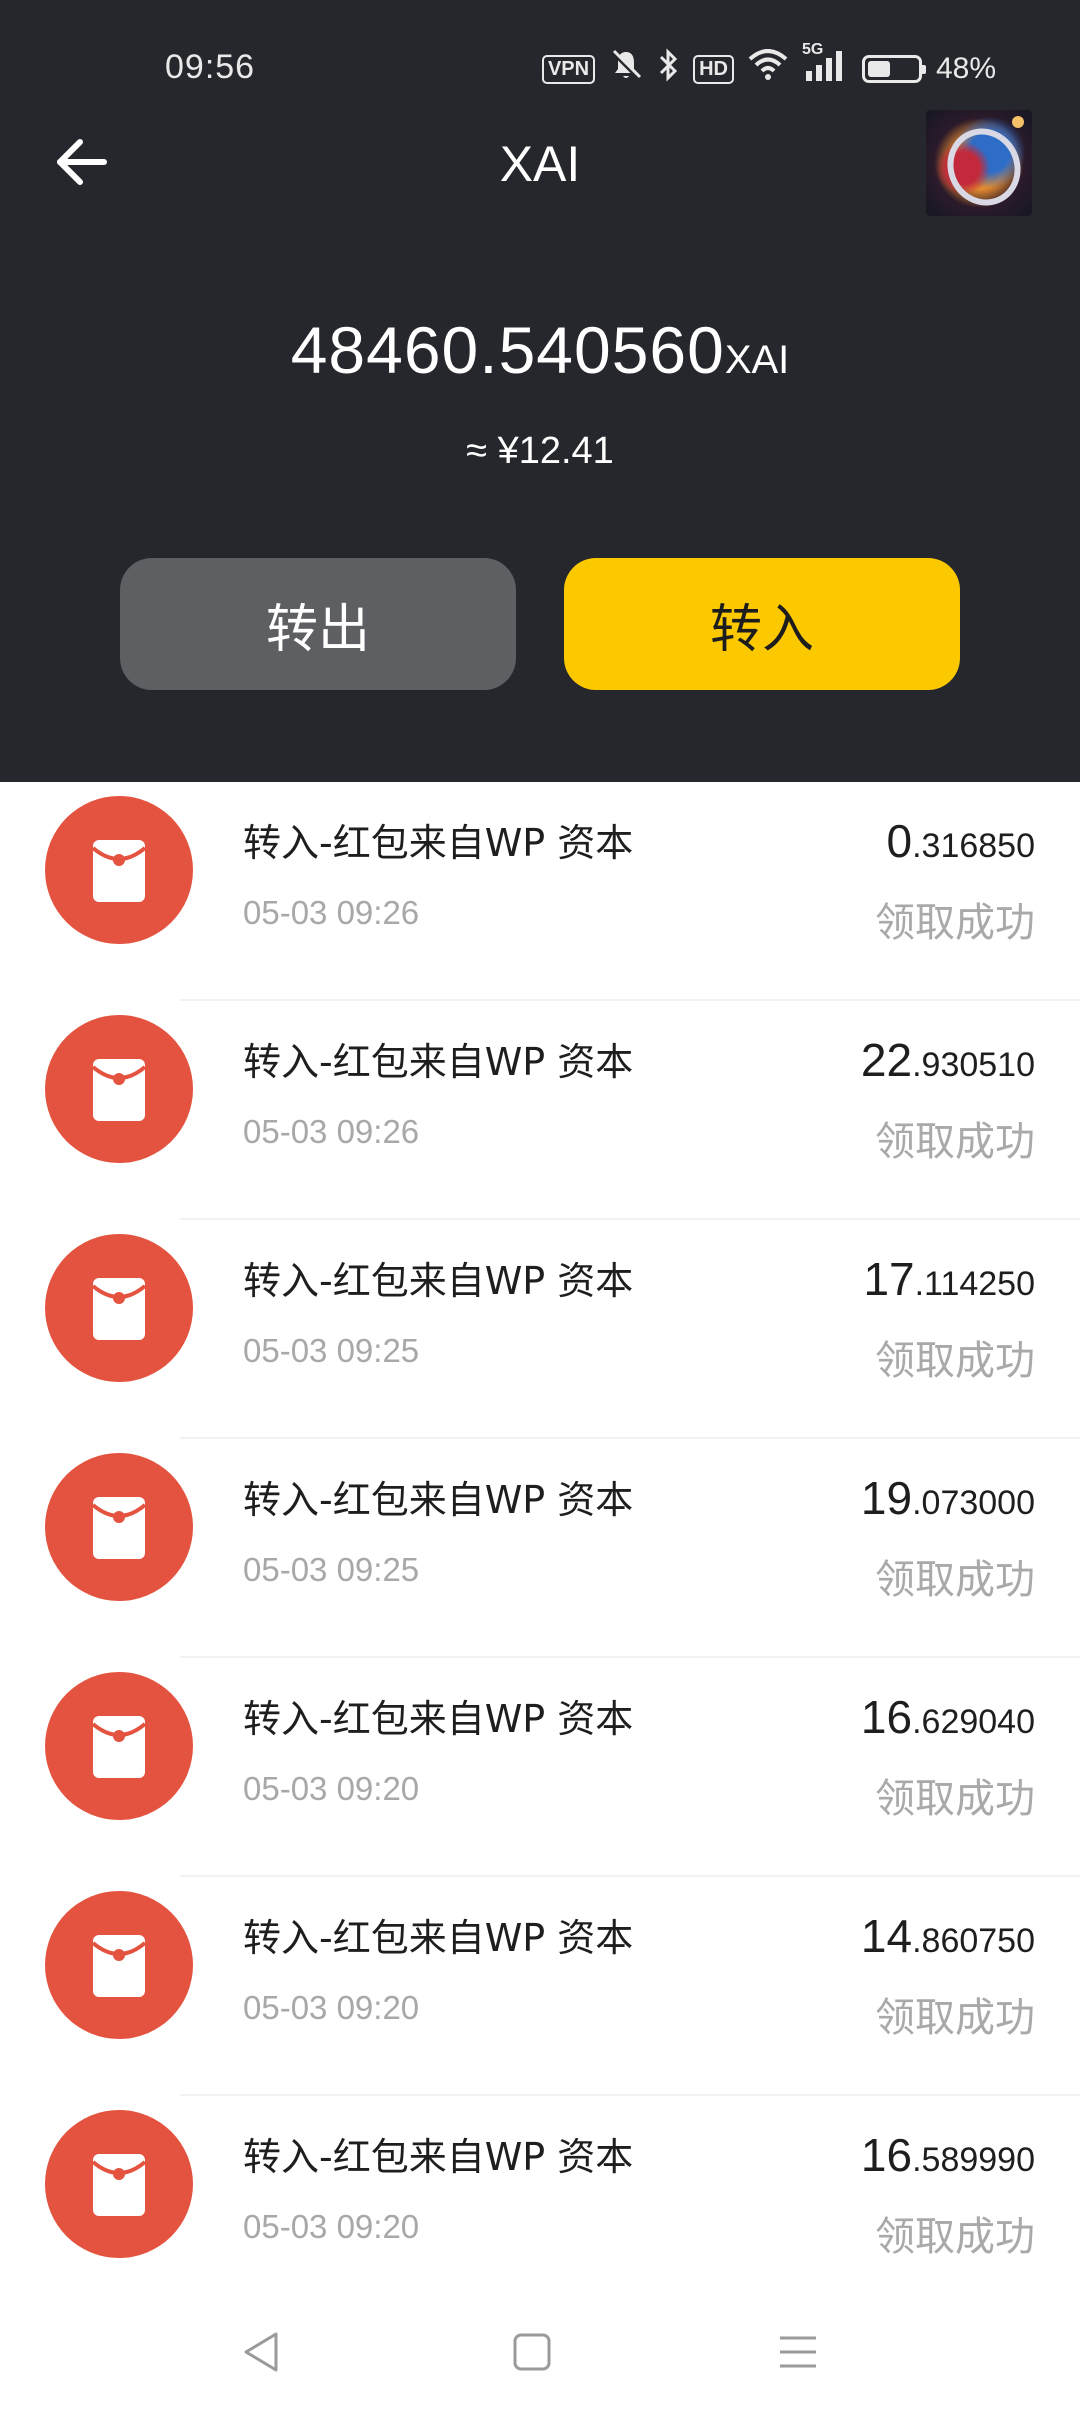  Describe the element at coordinates (979, 163) in the screenshot. I see `token-avatar` at that location.